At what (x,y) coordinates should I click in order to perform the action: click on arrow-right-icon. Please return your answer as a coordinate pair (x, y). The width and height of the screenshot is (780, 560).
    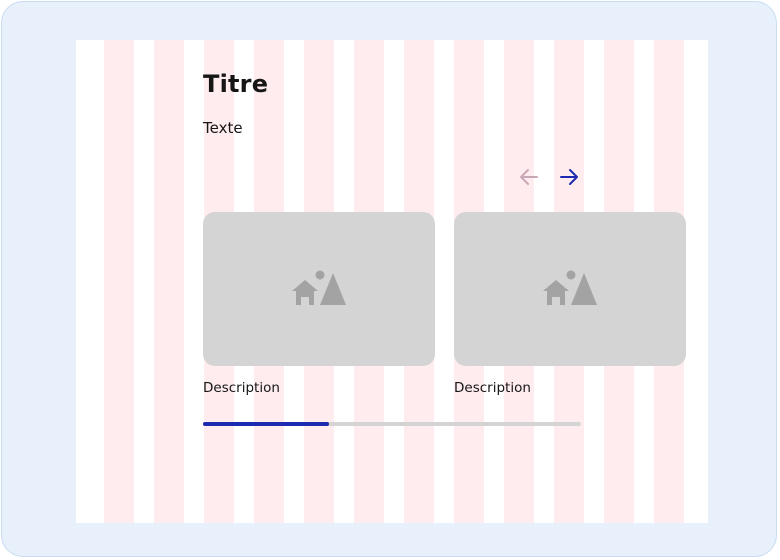
    Looking at the image, I should click on (569, 177).